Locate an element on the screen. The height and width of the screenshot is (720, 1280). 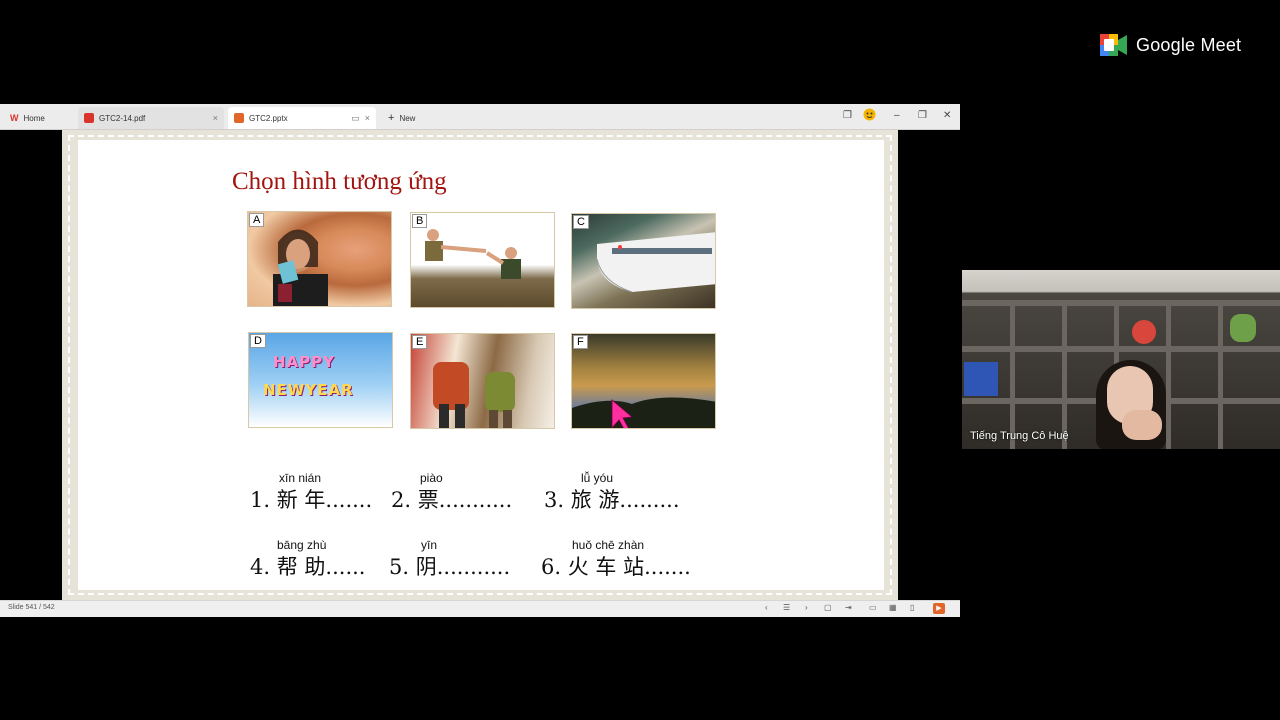
tab-pptx-label: GTC2.pptx is located at coordinates (268, 118).